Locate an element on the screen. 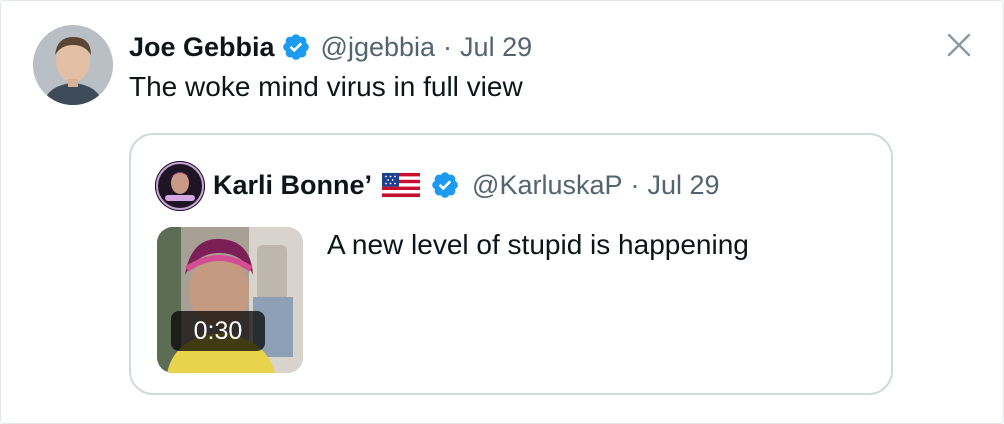  author-handle: @jgebbia is located at coordinates (378, 47).